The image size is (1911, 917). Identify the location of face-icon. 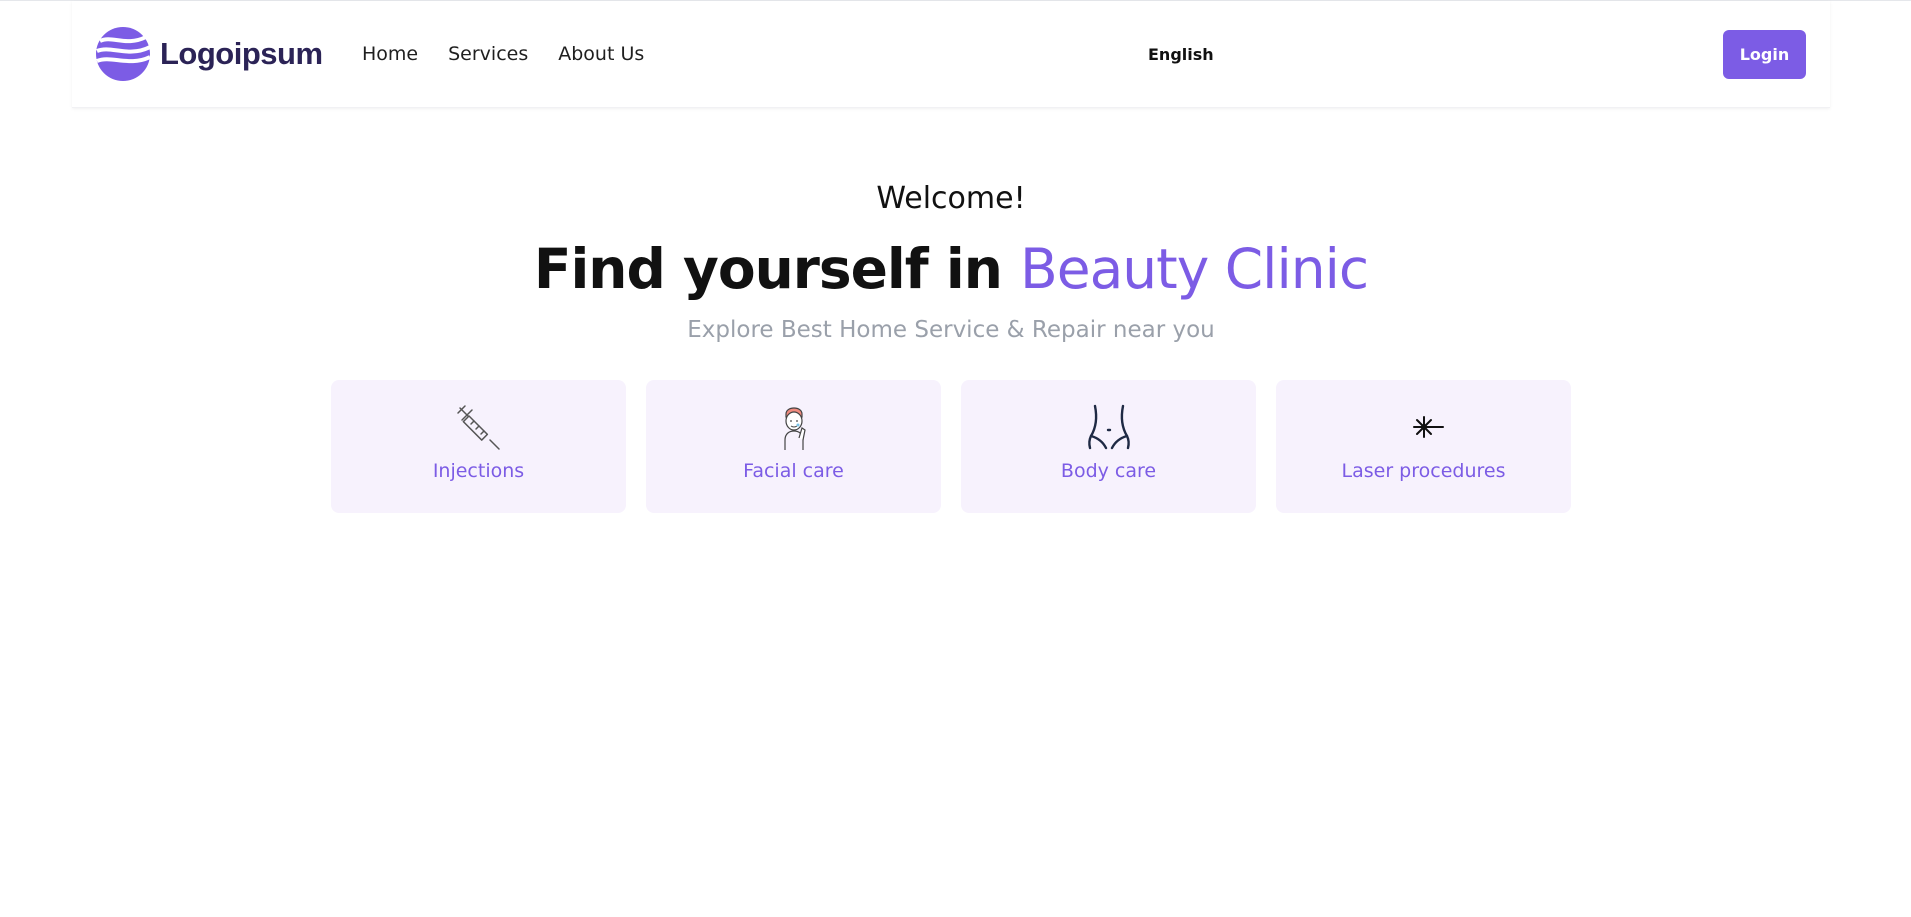
(794, 428).